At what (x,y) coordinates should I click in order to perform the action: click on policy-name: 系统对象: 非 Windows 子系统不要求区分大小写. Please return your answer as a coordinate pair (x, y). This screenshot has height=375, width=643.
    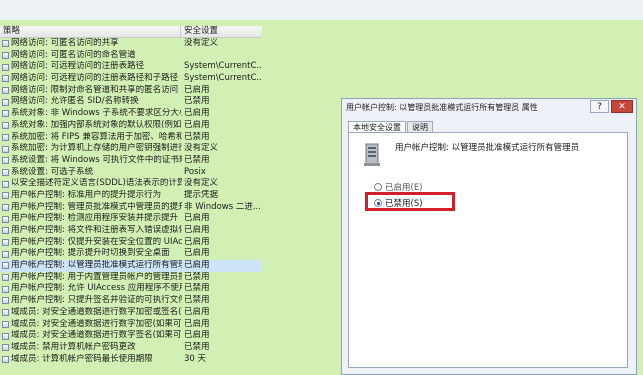
    Looking at the image, I should click on (96, 113).